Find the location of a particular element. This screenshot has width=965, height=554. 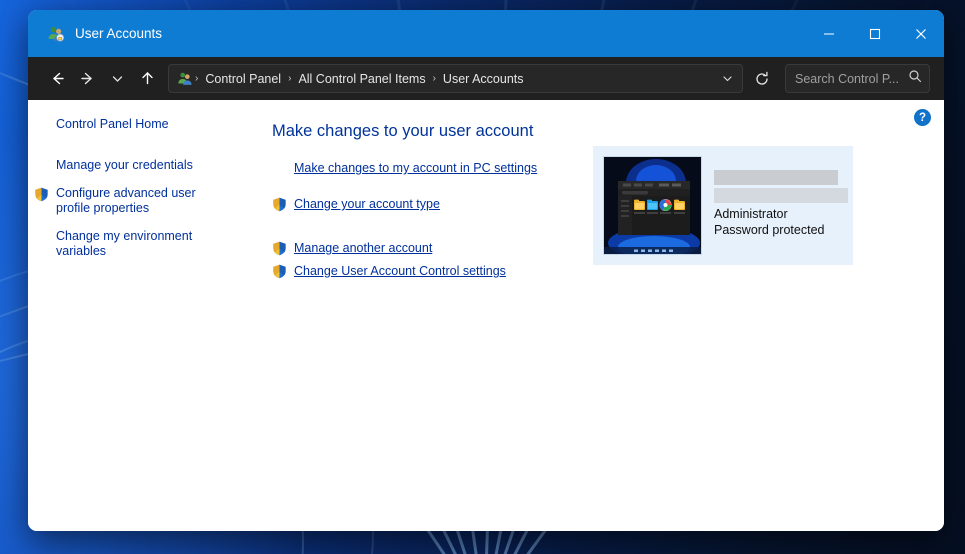

address-dropdown-chevron-down-icon is located at coordinates (727, 78).